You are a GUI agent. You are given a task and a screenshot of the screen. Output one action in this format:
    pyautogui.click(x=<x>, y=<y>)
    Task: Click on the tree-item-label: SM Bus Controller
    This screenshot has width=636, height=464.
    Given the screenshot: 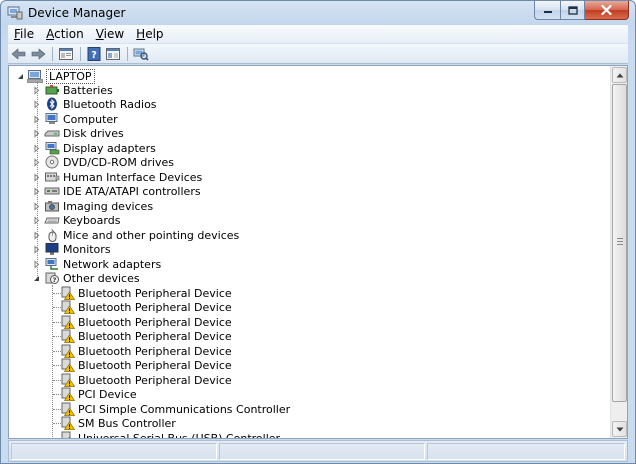 What is the action you would take?
    pyautogui.click(x=127, y=423)
    